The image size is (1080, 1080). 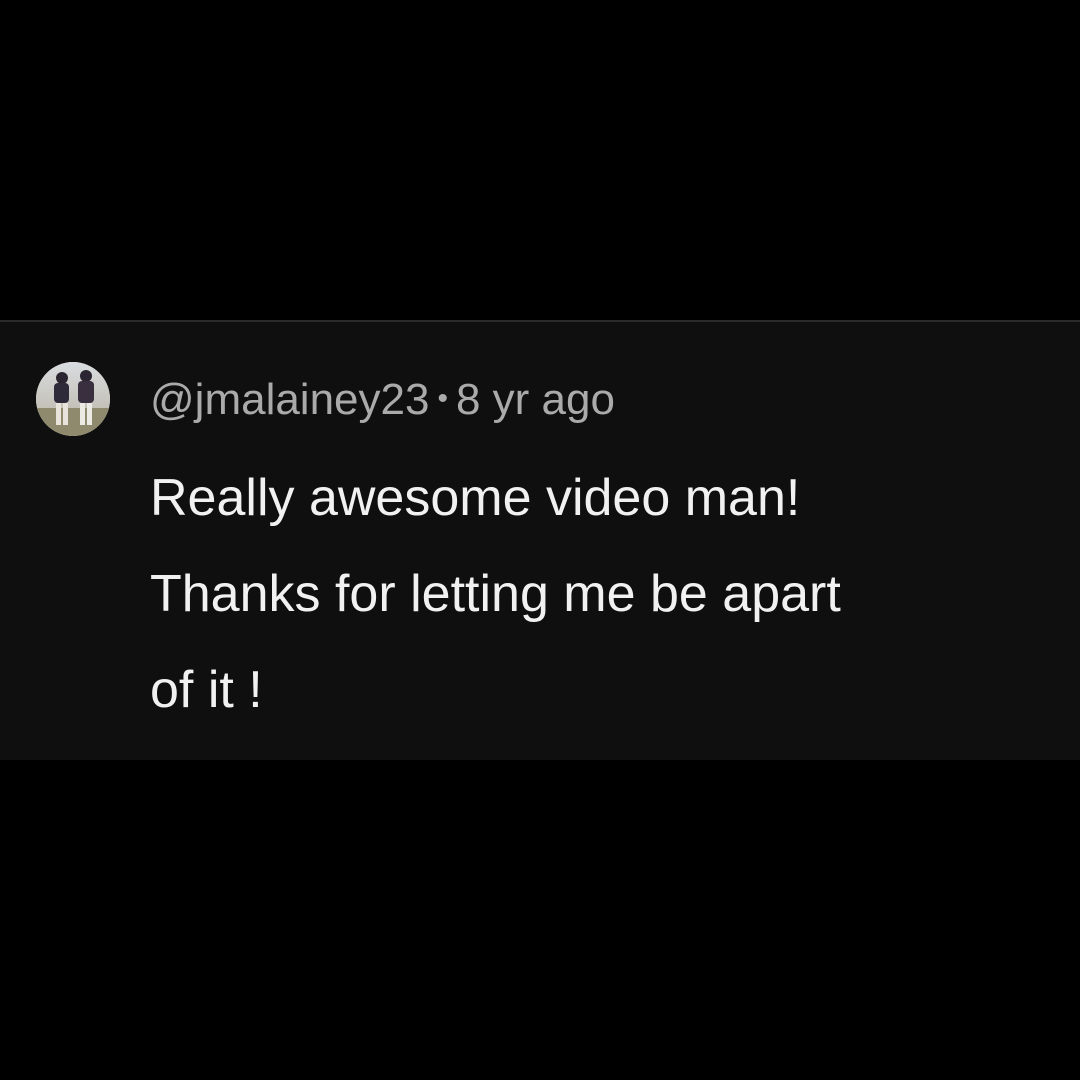 I want to click on comment-text-line: Thanks for letting me be apart, so click(x=495, y=594).